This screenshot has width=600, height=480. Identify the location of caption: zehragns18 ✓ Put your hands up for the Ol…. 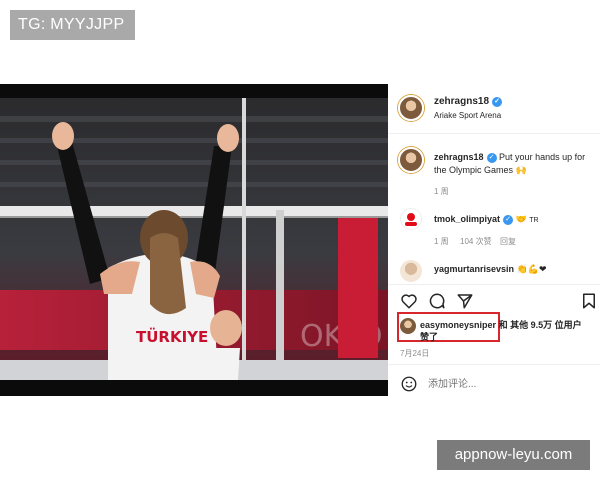
(517, 164).